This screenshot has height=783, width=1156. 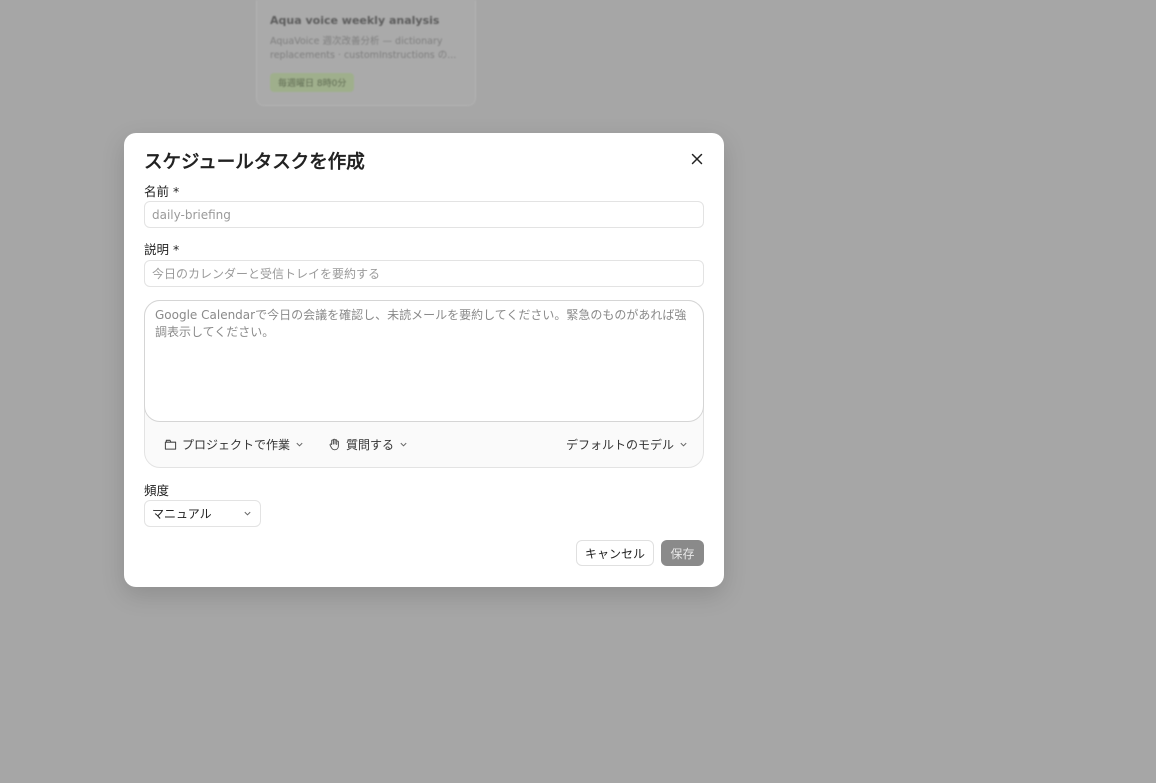 What do you see at coordinates (615, 553) in the screenshot?
I see `cancel-button: キャンセル` at bounding box center [615, 553].